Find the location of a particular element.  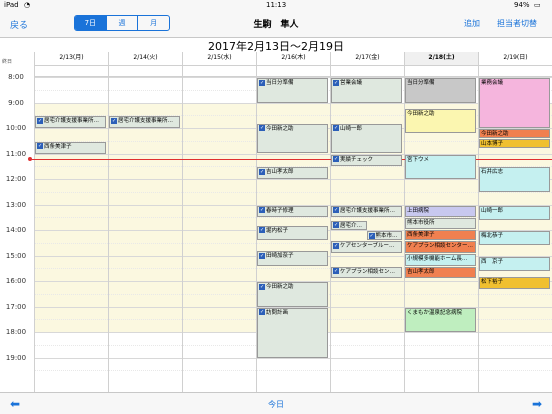

day-header: 2/13(月) is located at coordinates (71, 59).